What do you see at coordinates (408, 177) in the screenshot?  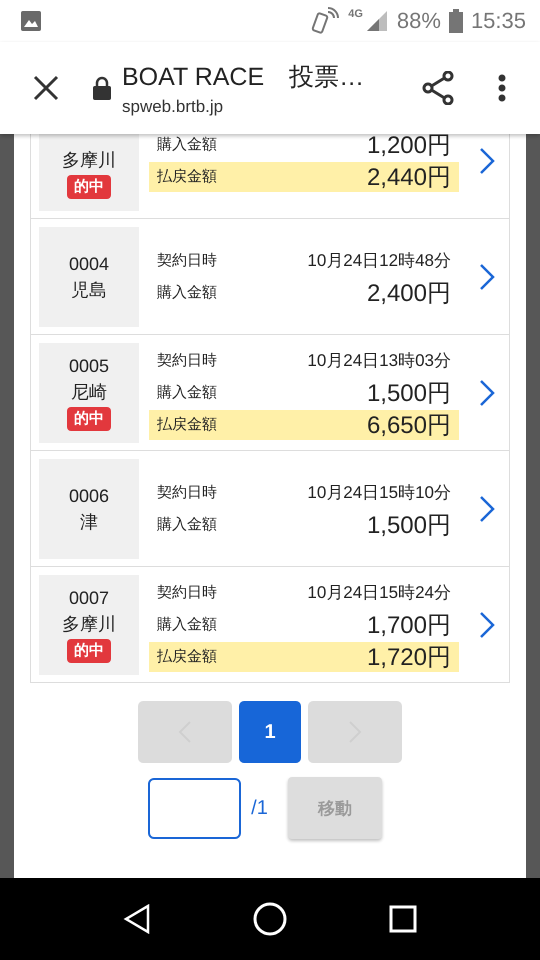 I see `amount-value: 2,440円` at bounding box center [408, 177].